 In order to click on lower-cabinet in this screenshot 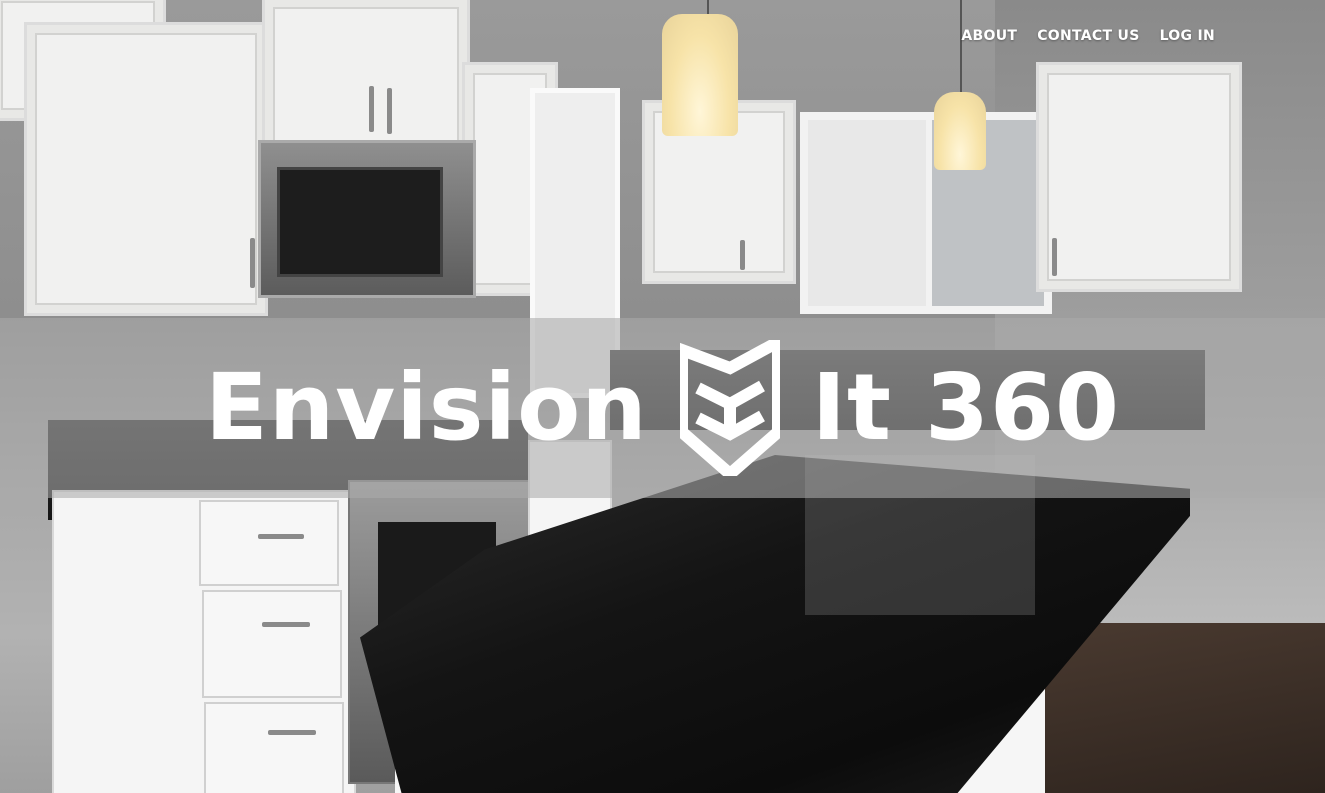, I will do `click(204, 641)`.